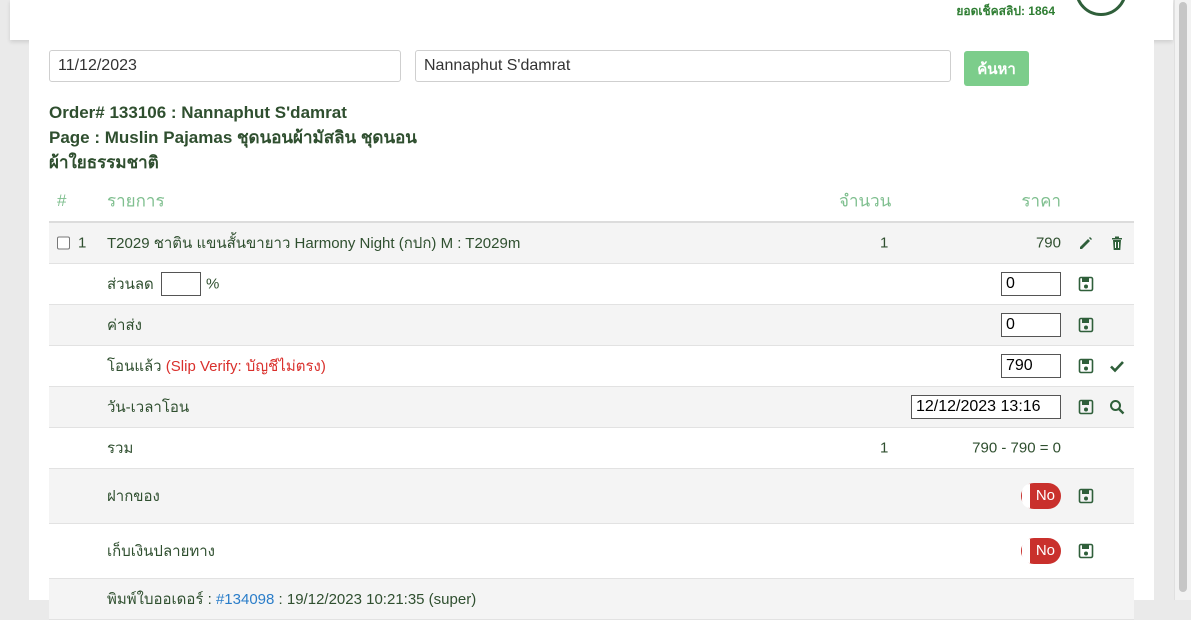 This screenshot has width=1191, height=620. I want to click on table-row-shipping: ค่าส่ง, so click(591, 325).